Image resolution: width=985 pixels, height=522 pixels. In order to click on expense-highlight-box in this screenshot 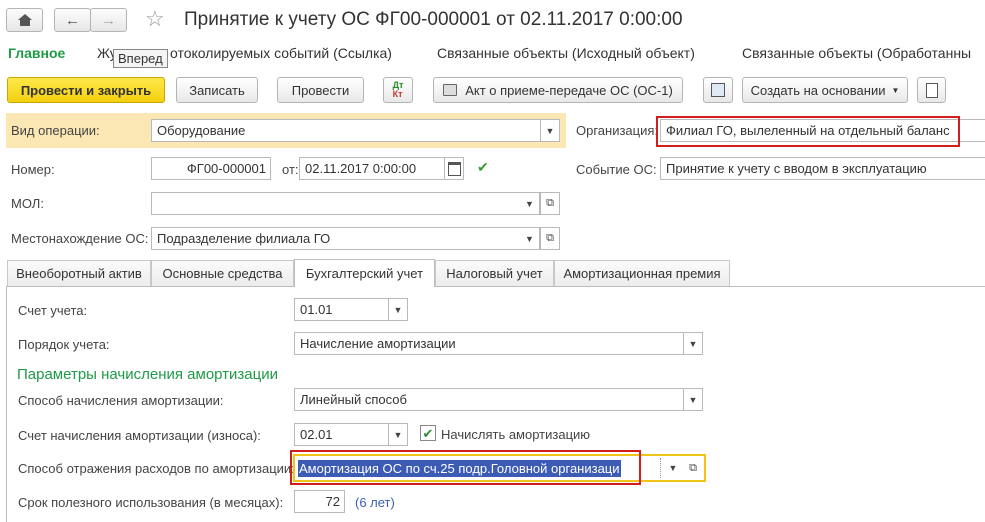, I will do `click(465, 467)`.